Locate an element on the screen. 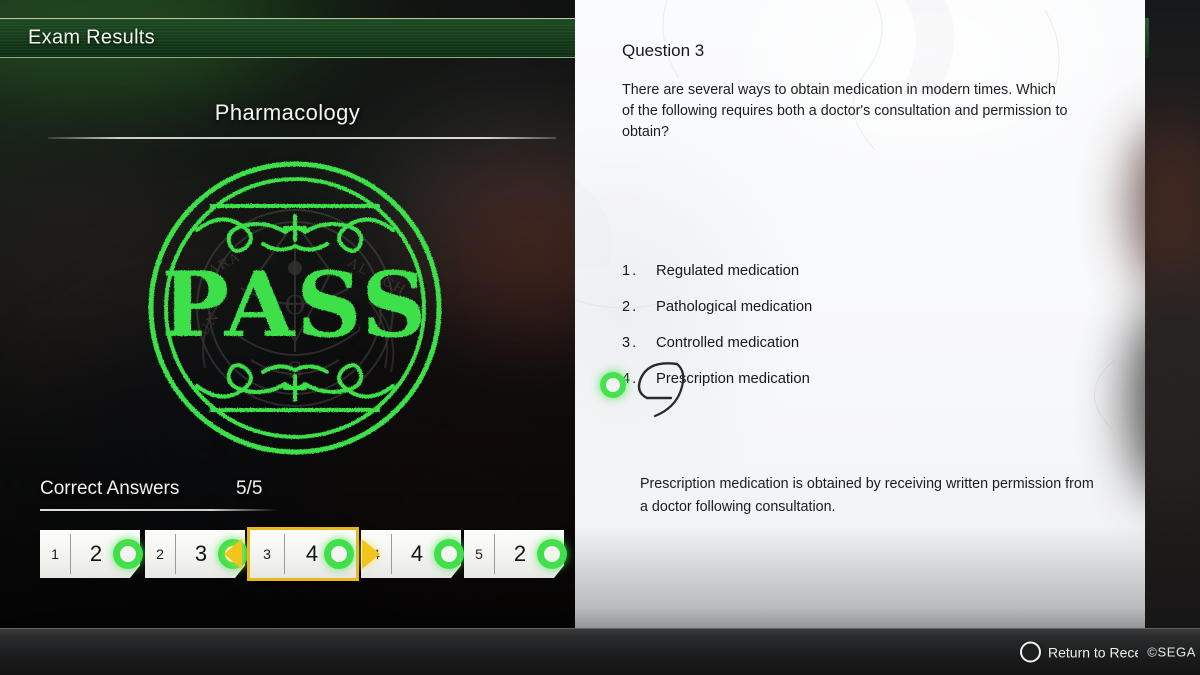 This screenshot has width=1200, height=675. page-title: Exam Results is located at coordinates (91, 37).